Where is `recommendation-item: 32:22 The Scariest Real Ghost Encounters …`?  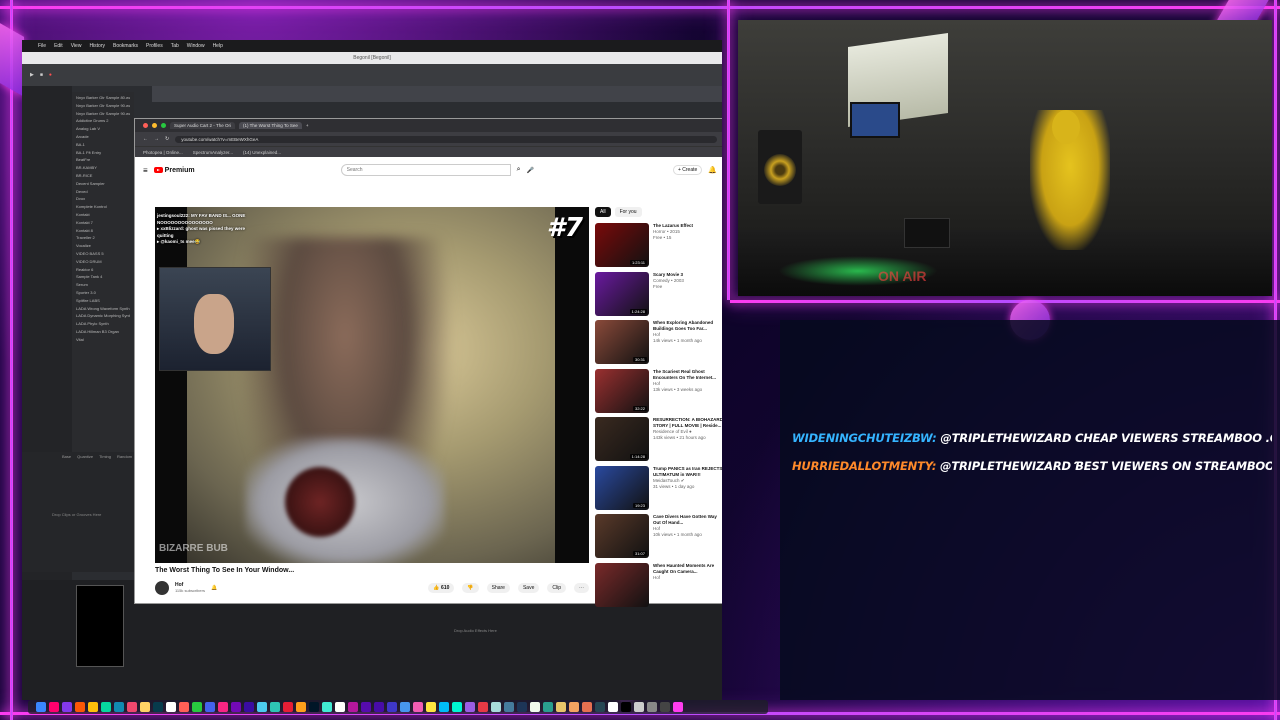
recommendation-item: 32:22 The Scariest Real Ghost Encounters … is located at coordinates (658, 392).